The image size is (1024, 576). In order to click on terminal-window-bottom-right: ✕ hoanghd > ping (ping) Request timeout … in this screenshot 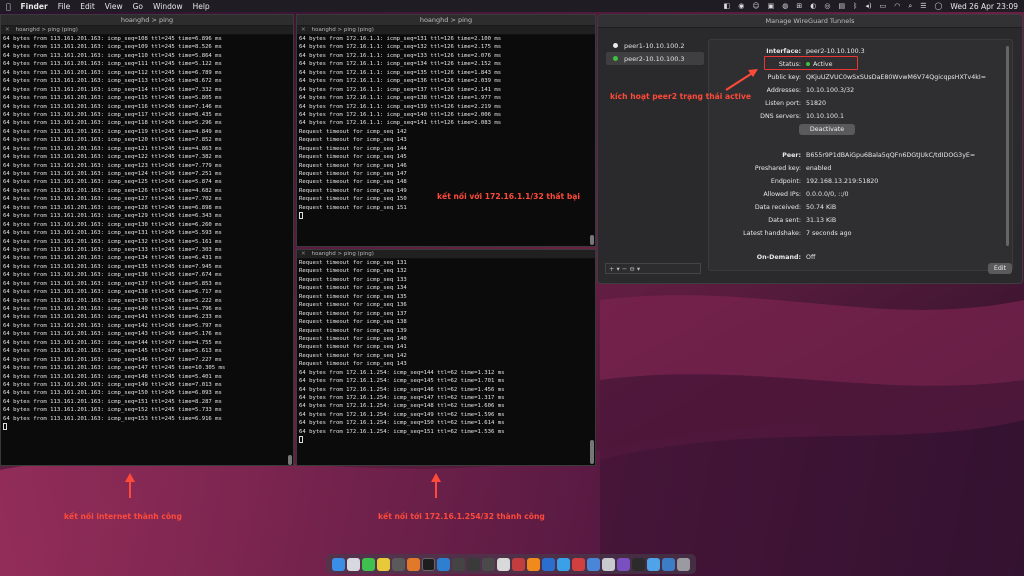, I will do `click(446, 357)`.